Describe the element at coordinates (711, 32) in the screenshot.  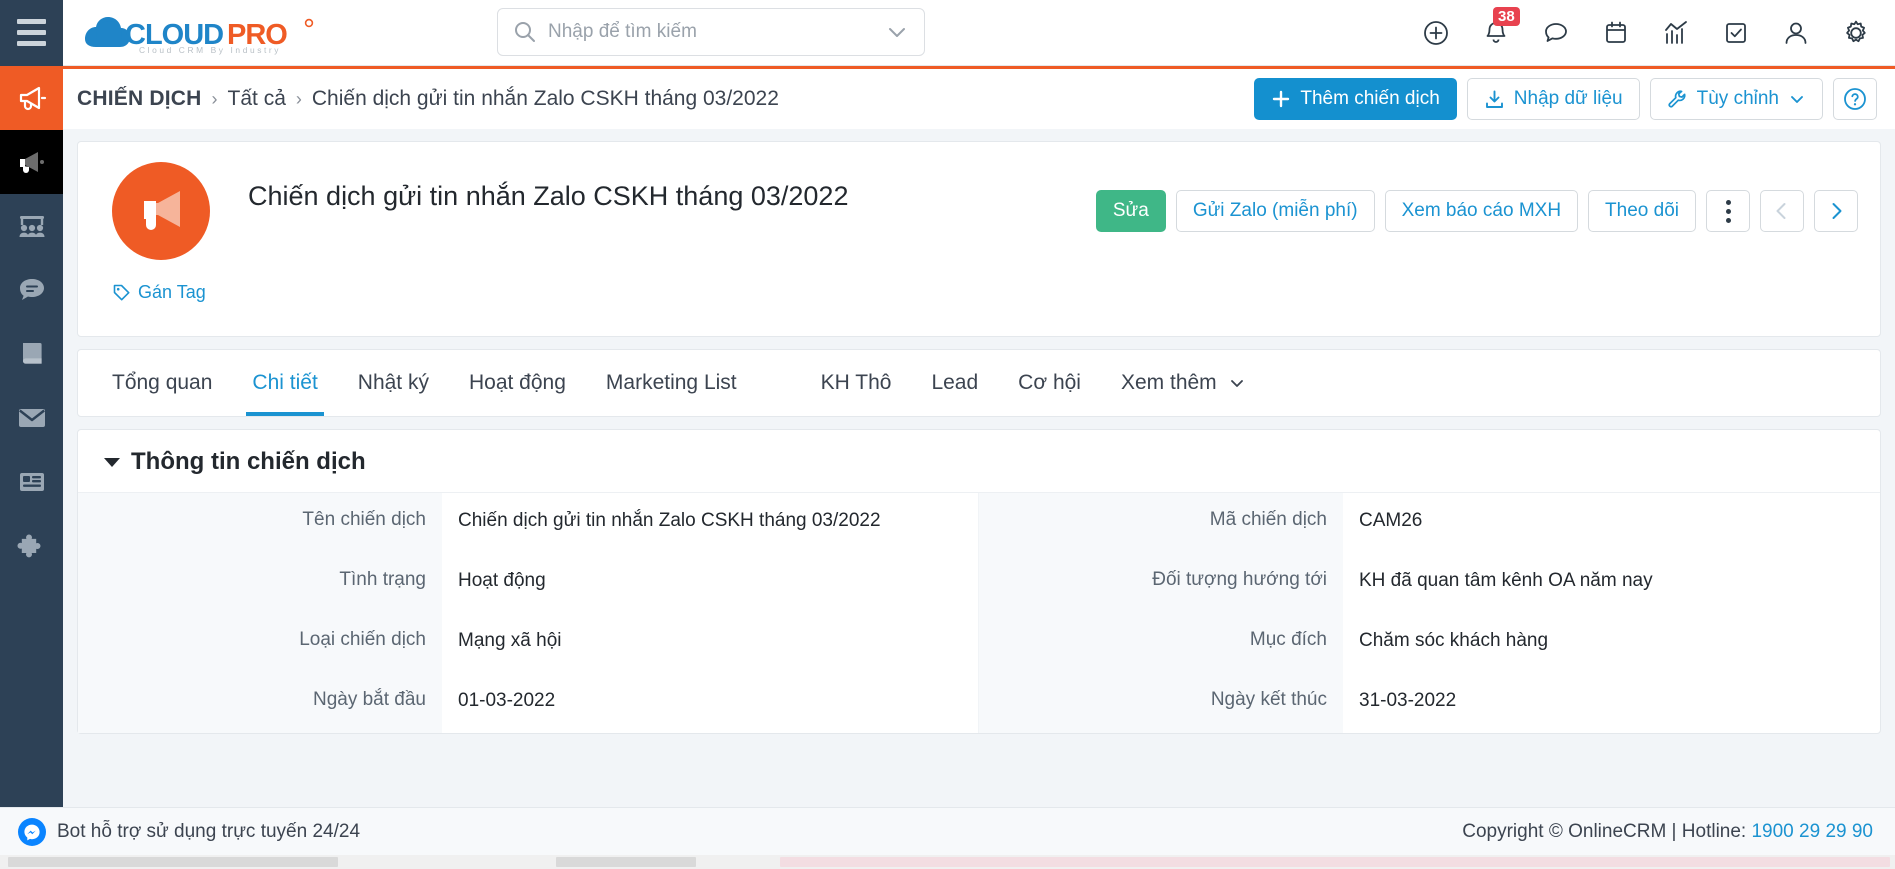
I see `search-input: Nhập để tìm kiếm` at that location.